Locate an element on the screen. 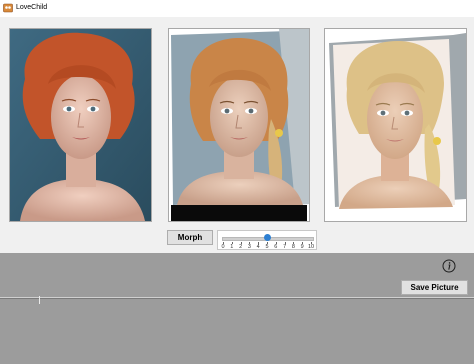  morph-button: Morph is located at coordinates (190, 237).